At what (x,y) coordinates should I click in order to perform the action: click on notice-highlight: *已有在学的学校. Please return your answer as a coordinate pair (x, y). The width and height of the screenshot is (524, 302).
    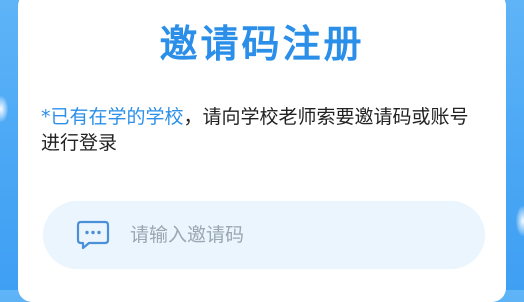
    Looking at the image, I should click on (112, 117).